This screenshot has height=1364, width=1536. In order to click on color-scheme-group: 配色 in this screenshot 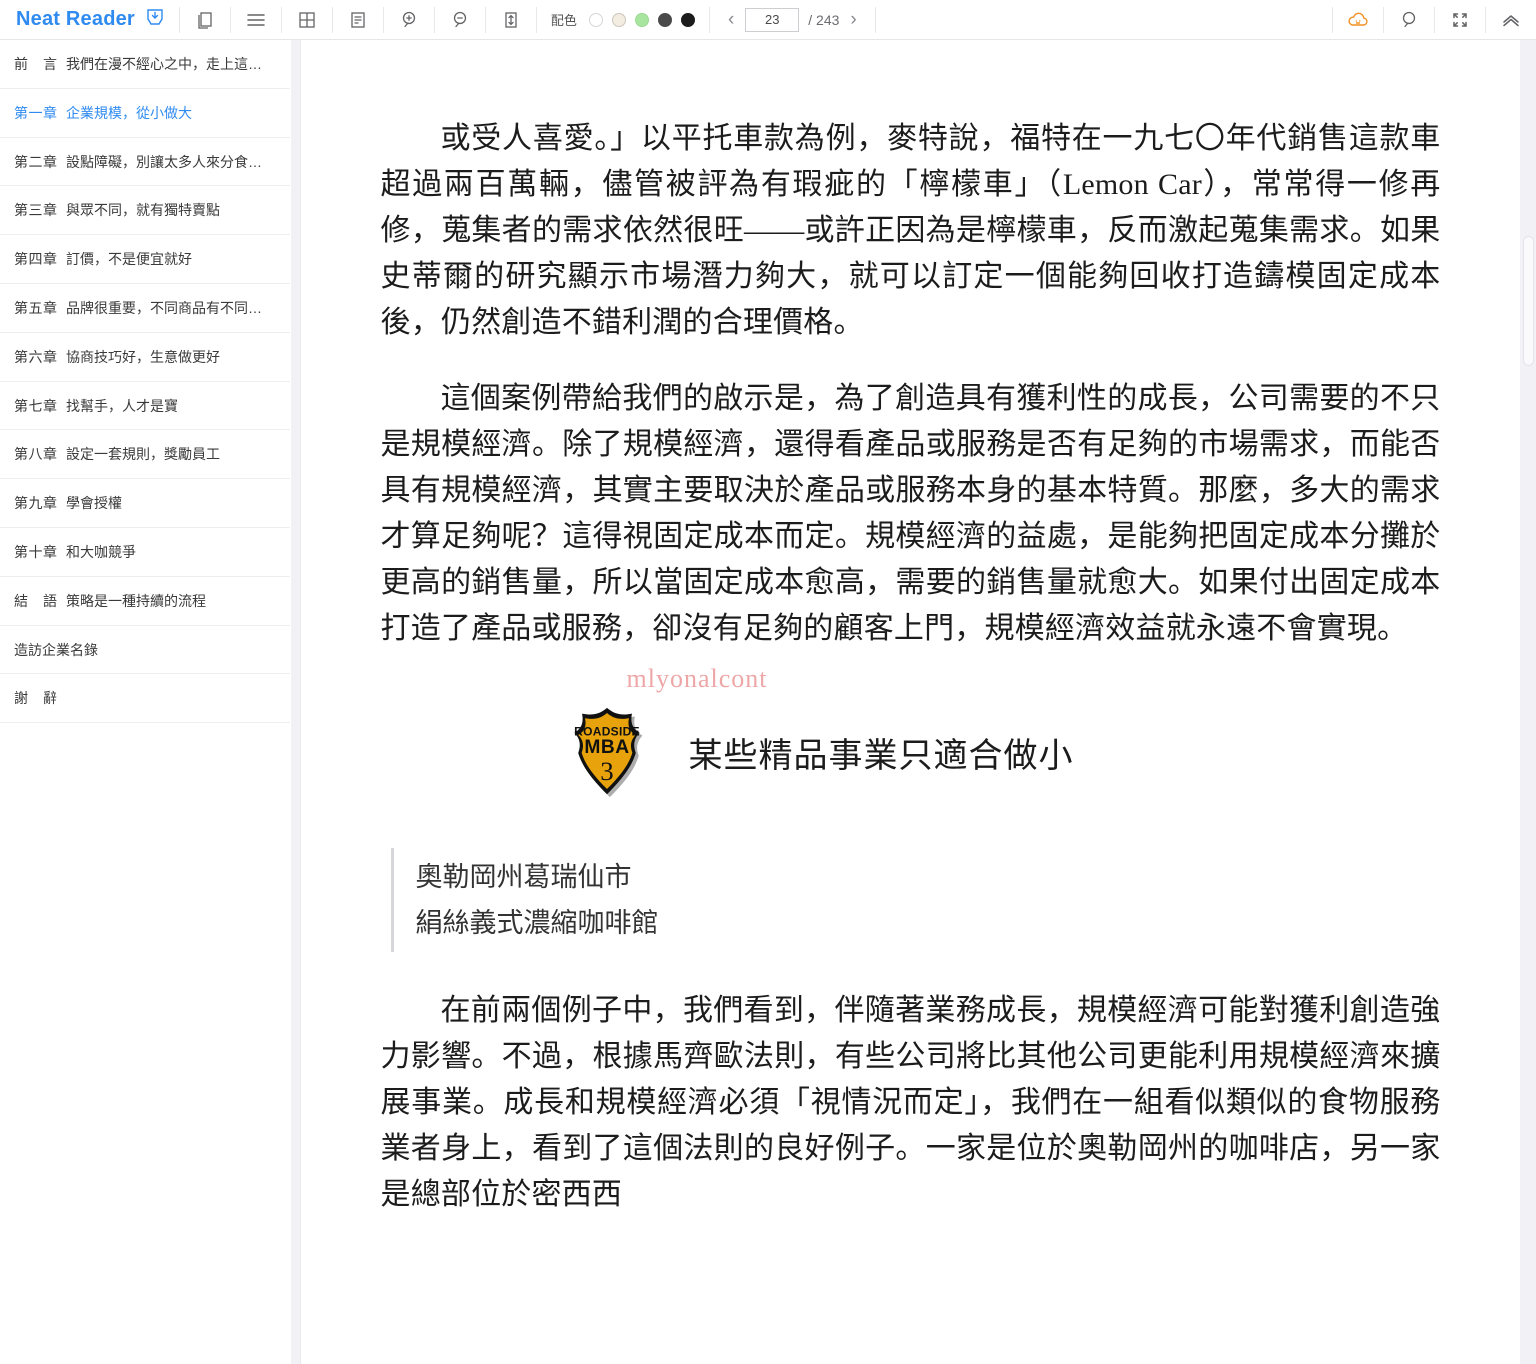, I will do `click(623, 20)`.